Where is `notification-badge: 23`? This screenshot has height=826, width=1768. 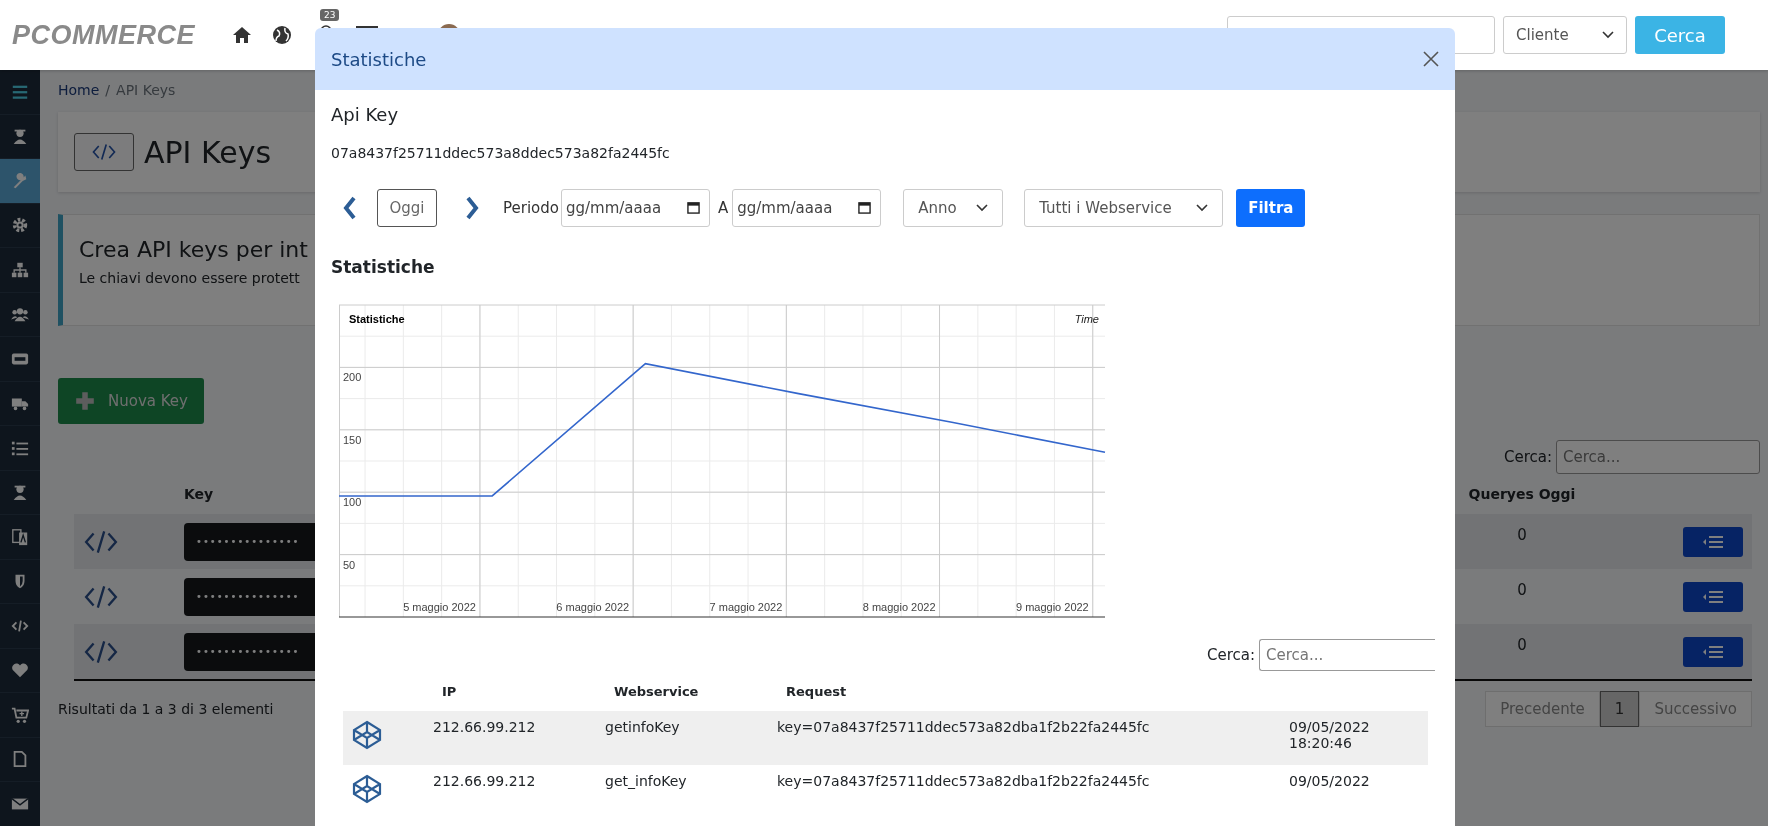
notification-badge: 23 is located at coordinates (330, 15).